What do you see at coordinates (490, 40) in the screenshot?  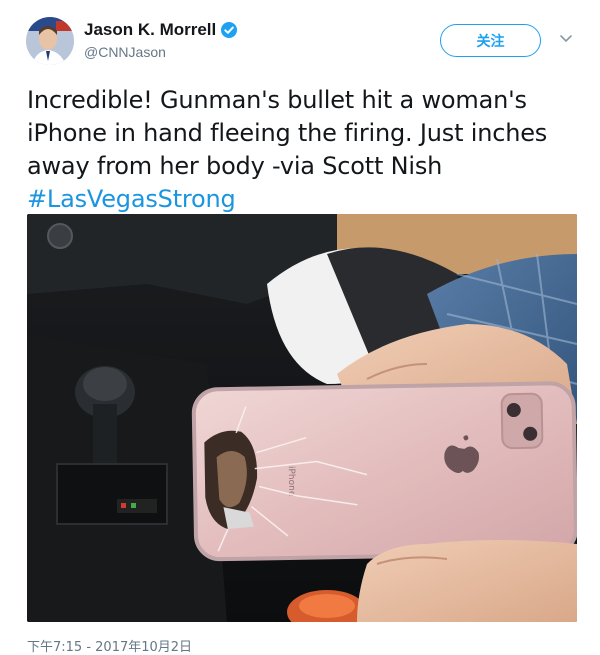 I see `follow-button: 关注` at bounding box center [490, 40].